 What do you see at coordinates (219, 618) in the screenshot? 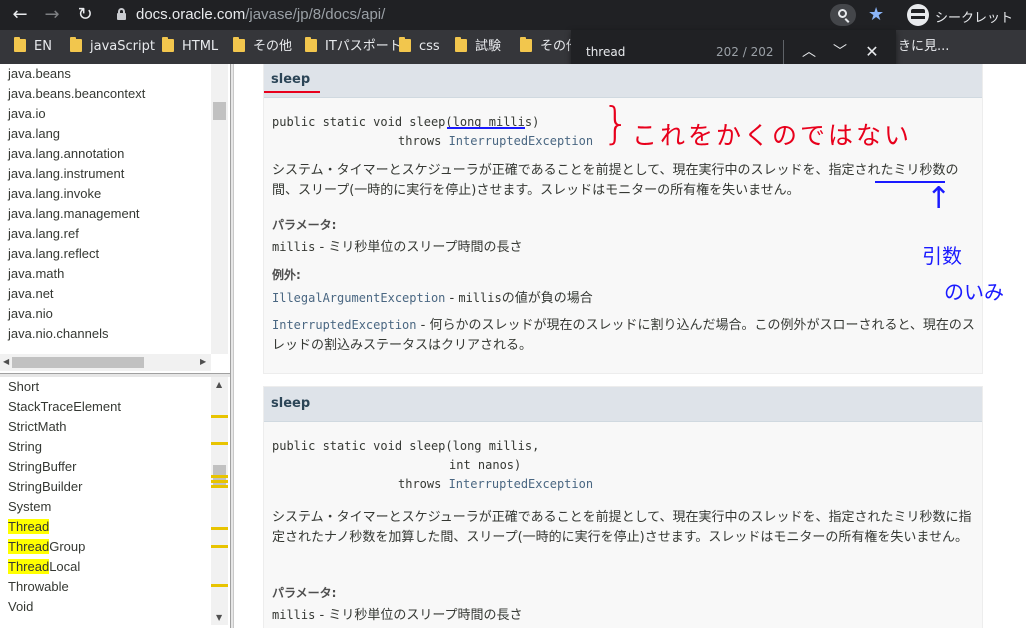
I see `scroll-down-icon: ▼` at bounding box center [219, 618].